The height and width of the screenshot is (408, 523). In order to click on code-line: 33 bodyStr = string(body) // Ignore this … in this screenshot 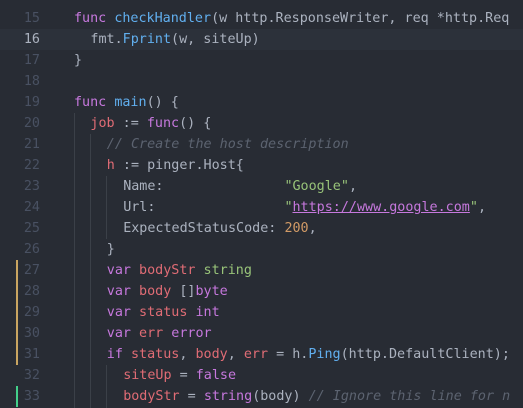, I will do `click(261, 396)`.